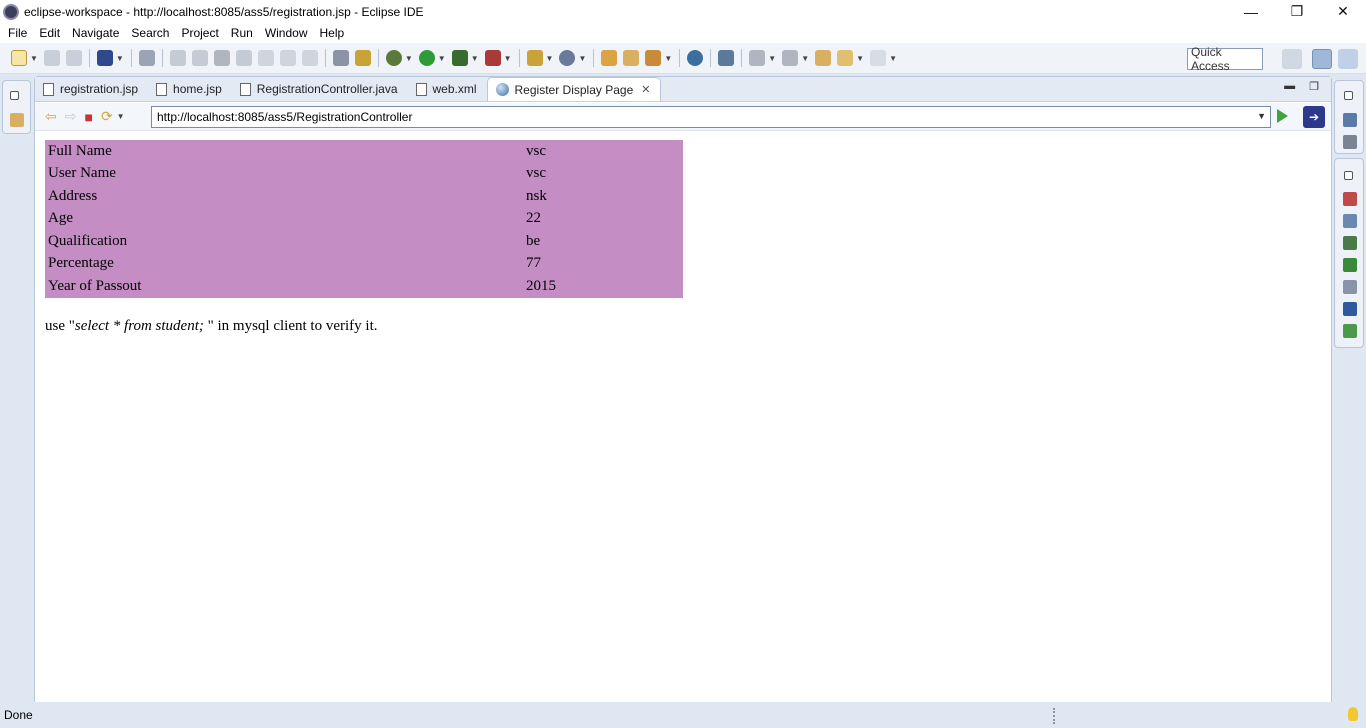 This screenshot has height=728, width=1366. Describe the element at coordinates (242, 33) in the screenshot. I see `menu-run: Run` at that location.